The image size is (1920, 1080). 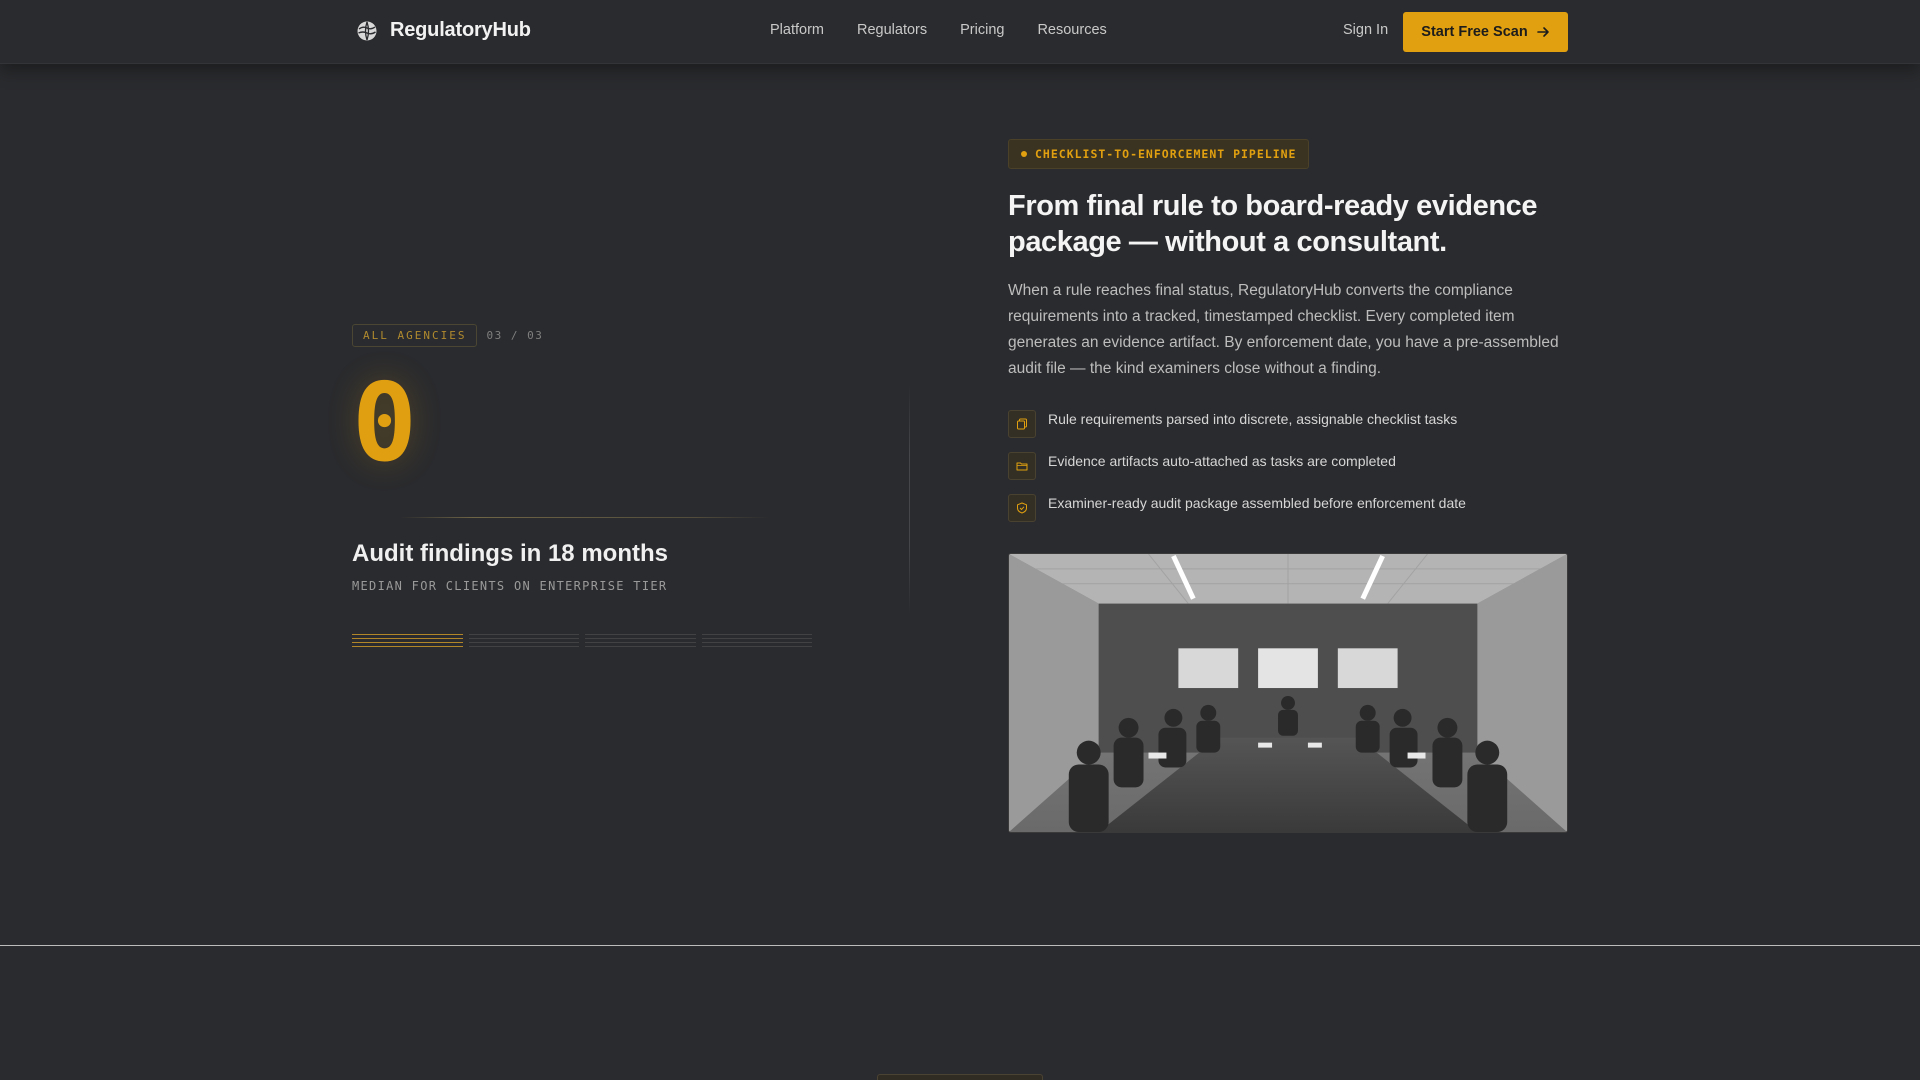 What do you see at coordinates (367, 30) in the screenshot?
I see `brand-globe-icon` at bounding box center [367, 30].